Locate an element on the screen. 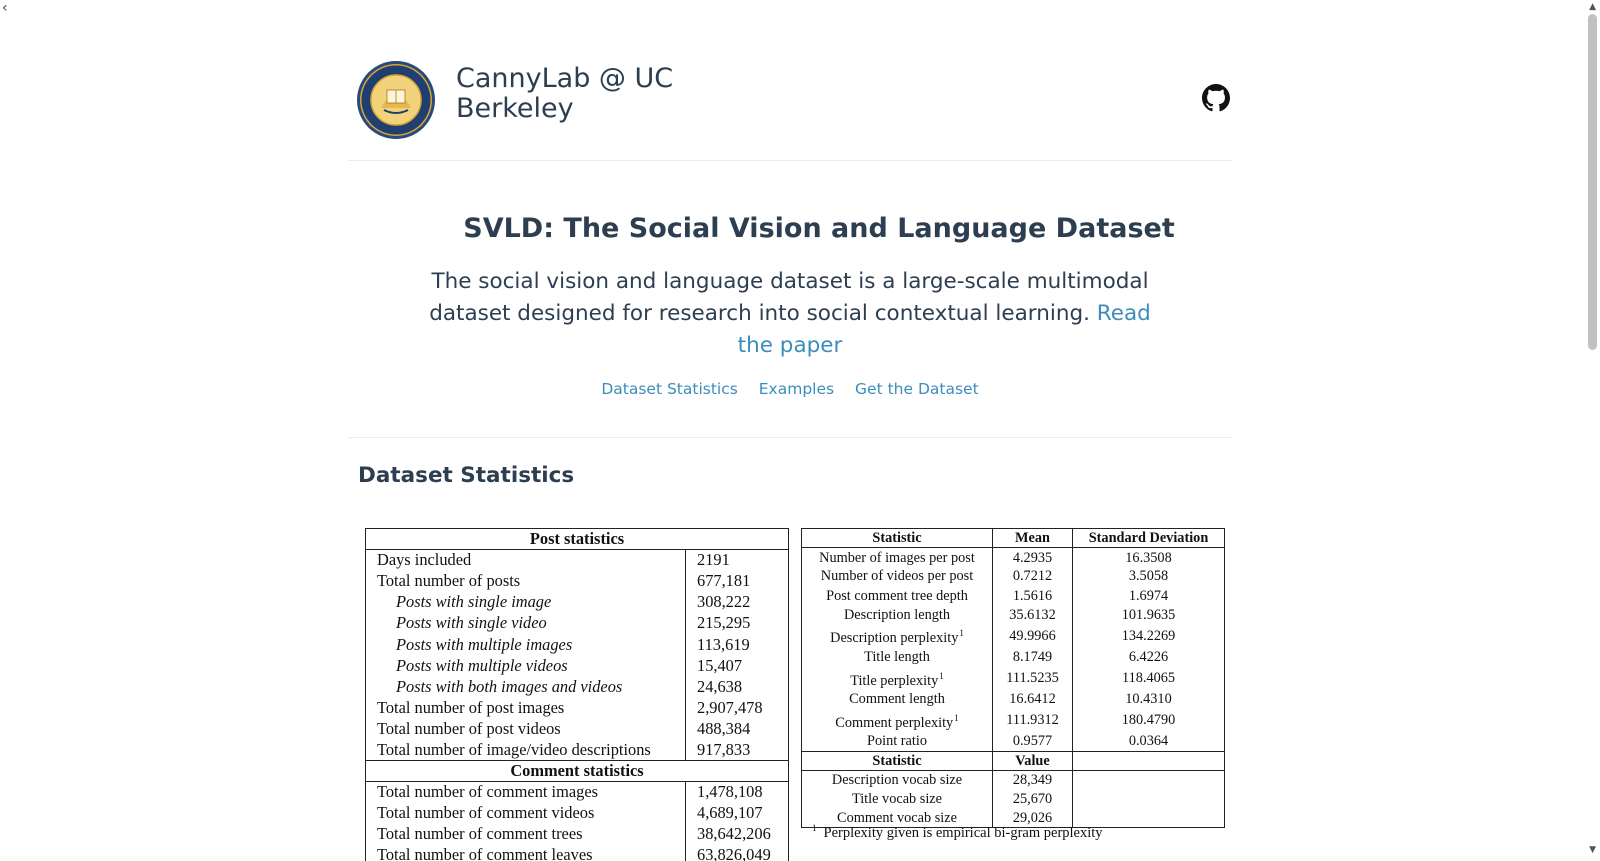 The width and height of the screenshot is (1600, 861). comment-stats-header-row: Comment statistics is located at coordinates (577, 771).